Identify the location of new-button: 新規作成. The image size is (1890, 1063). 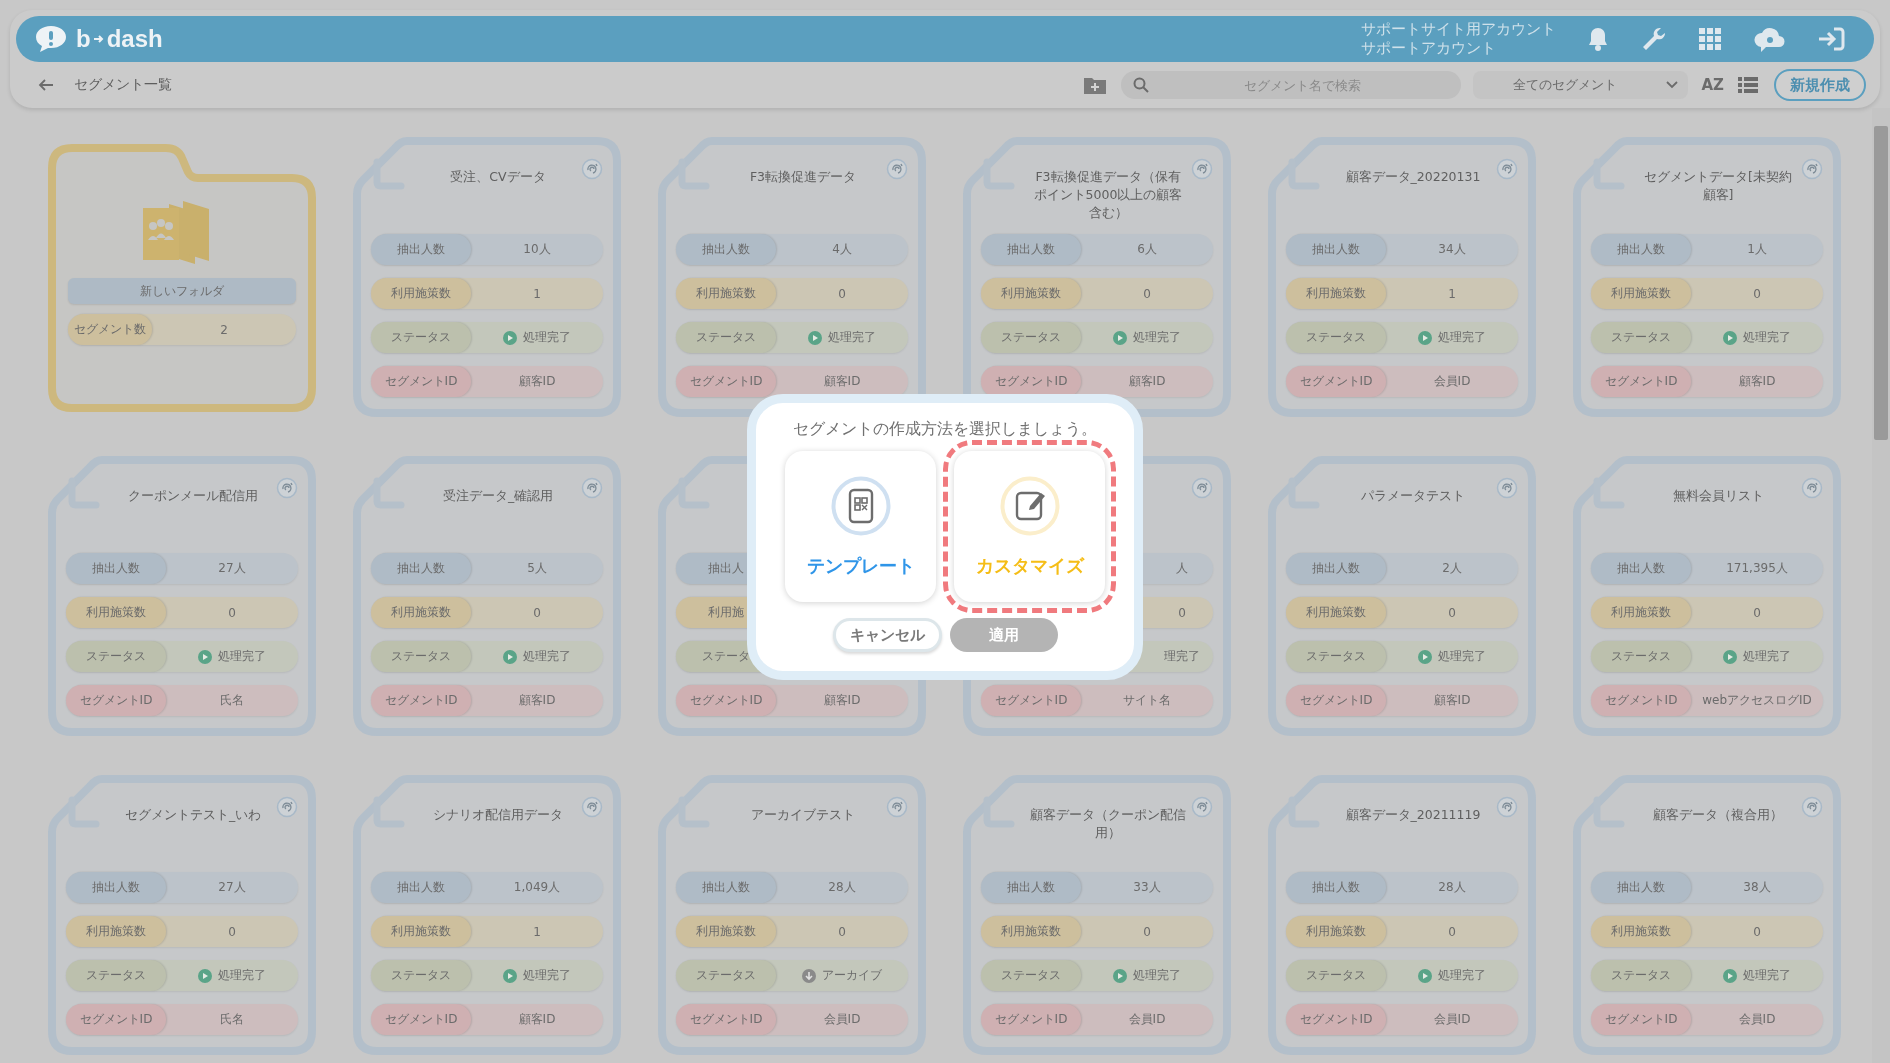
(1820, 85).